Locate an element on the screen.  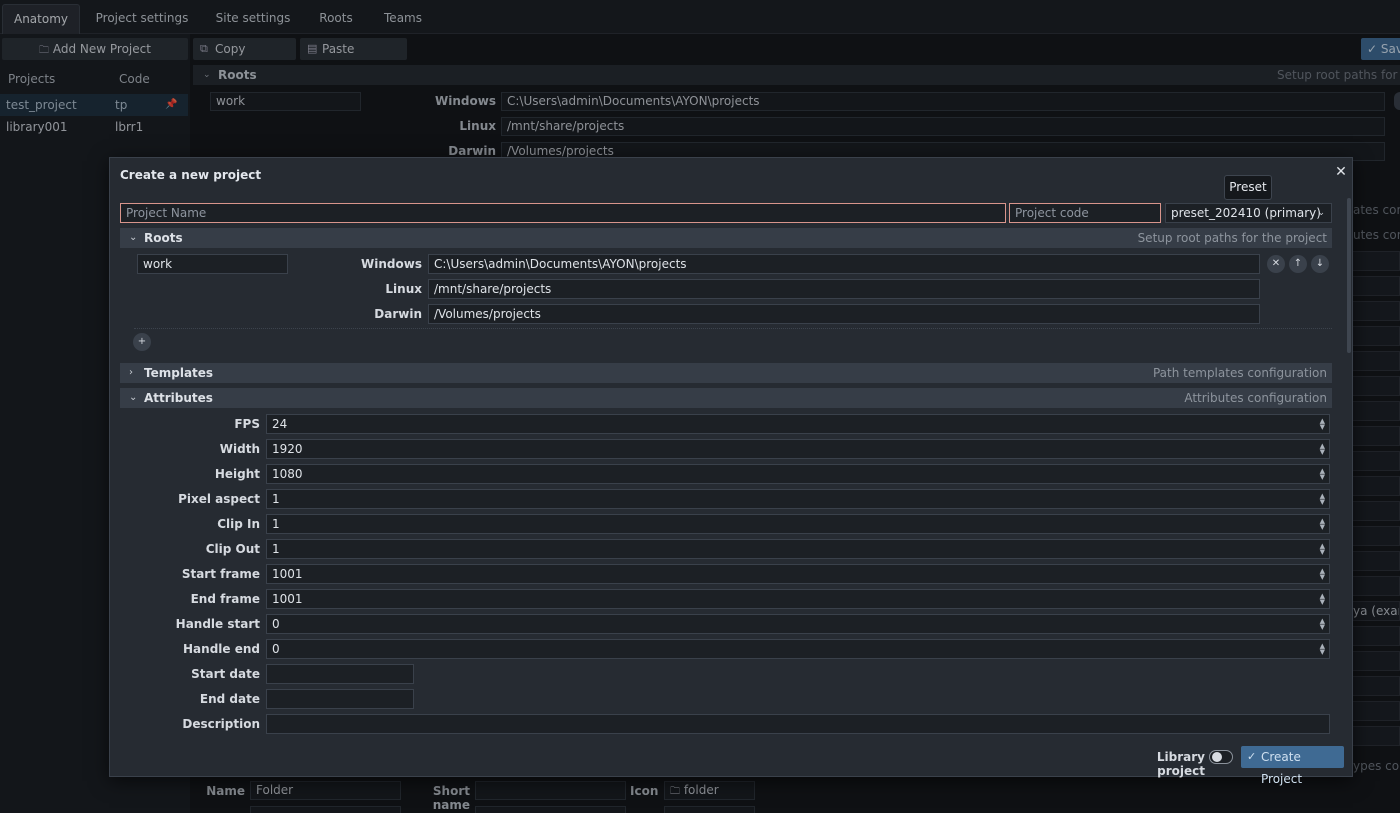
end-frame-input: 1001 ▲ ▼ is located at coordinates (798, 599).